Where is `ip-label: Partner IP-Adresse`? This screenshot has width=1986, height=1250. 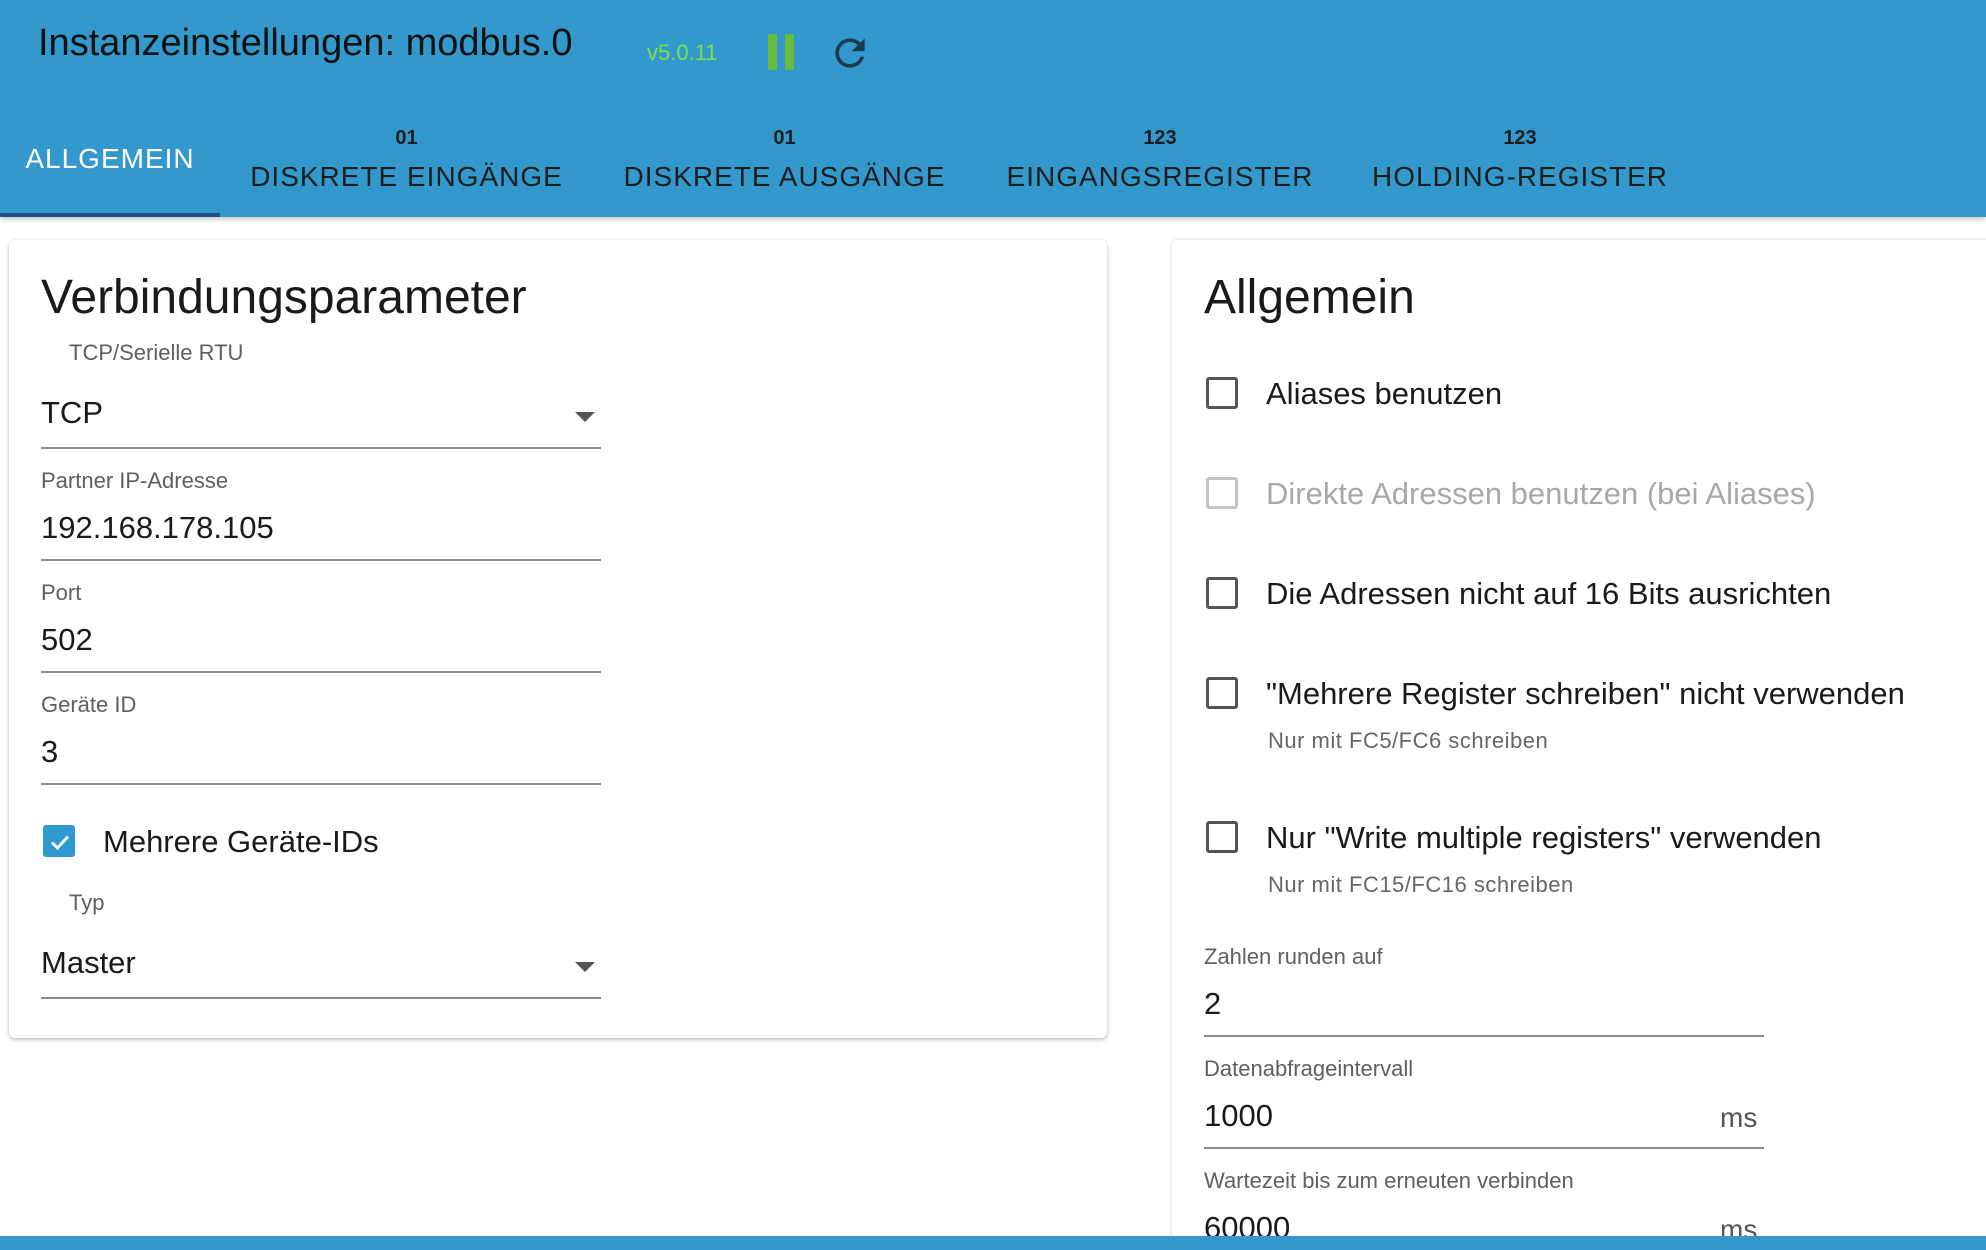
ip-label: Partner IP-Adresse is located at coordinates (135, 480).